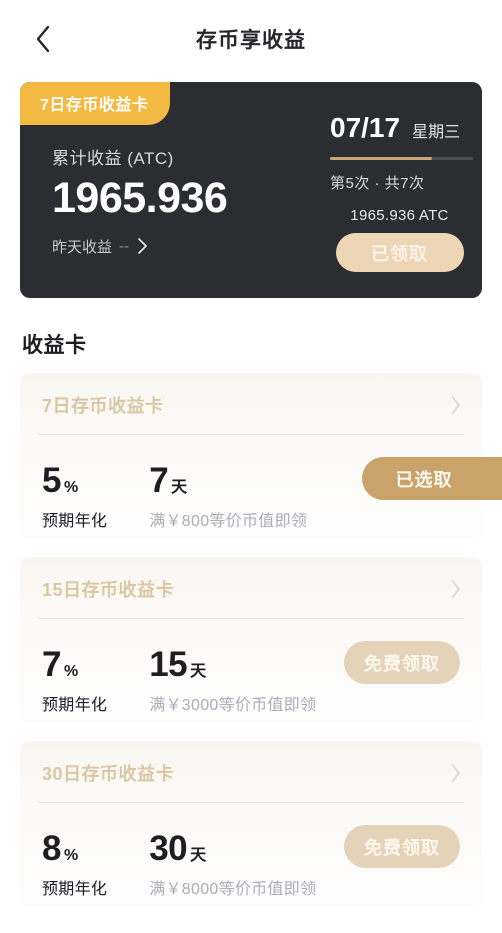 This screenshot has width=502, height=933. I want to click on claim-button: 已领取, so click(399, 252).